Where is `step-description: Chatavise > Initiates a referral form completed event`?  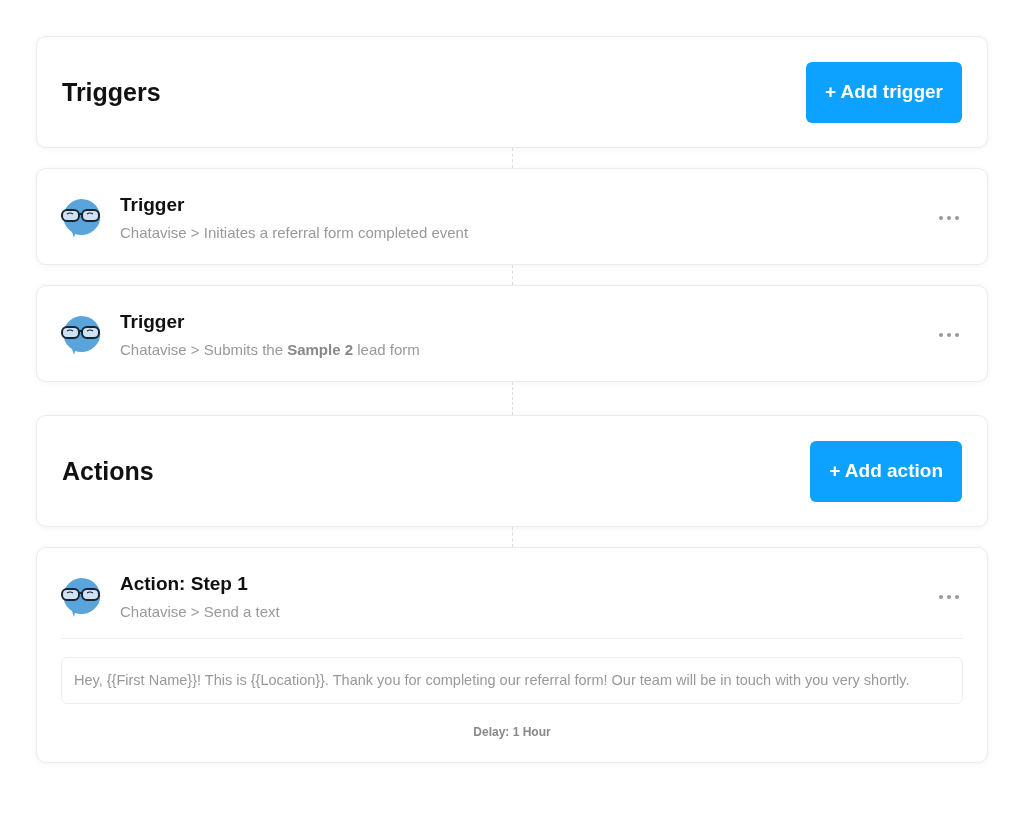 step-description: Chatavise > Initiates a referral form completed event is located at coordinates (295, 232).